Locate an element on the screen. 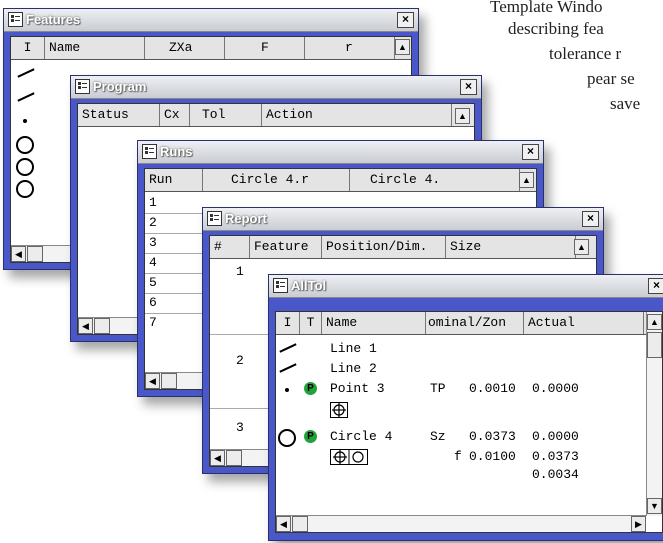 The image size is (663, 543). tolerance-type: TP is located at coordinates (438, 388).